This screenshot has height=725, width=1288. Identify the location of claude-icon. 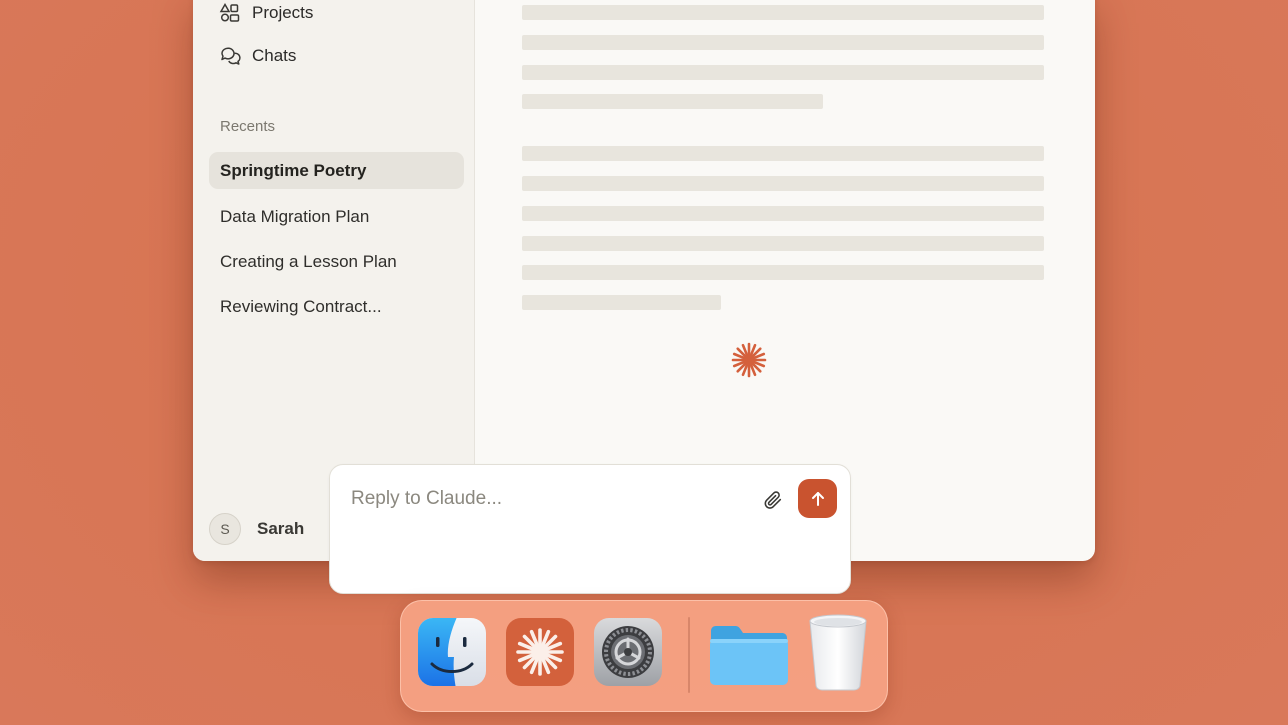
(540, 653).